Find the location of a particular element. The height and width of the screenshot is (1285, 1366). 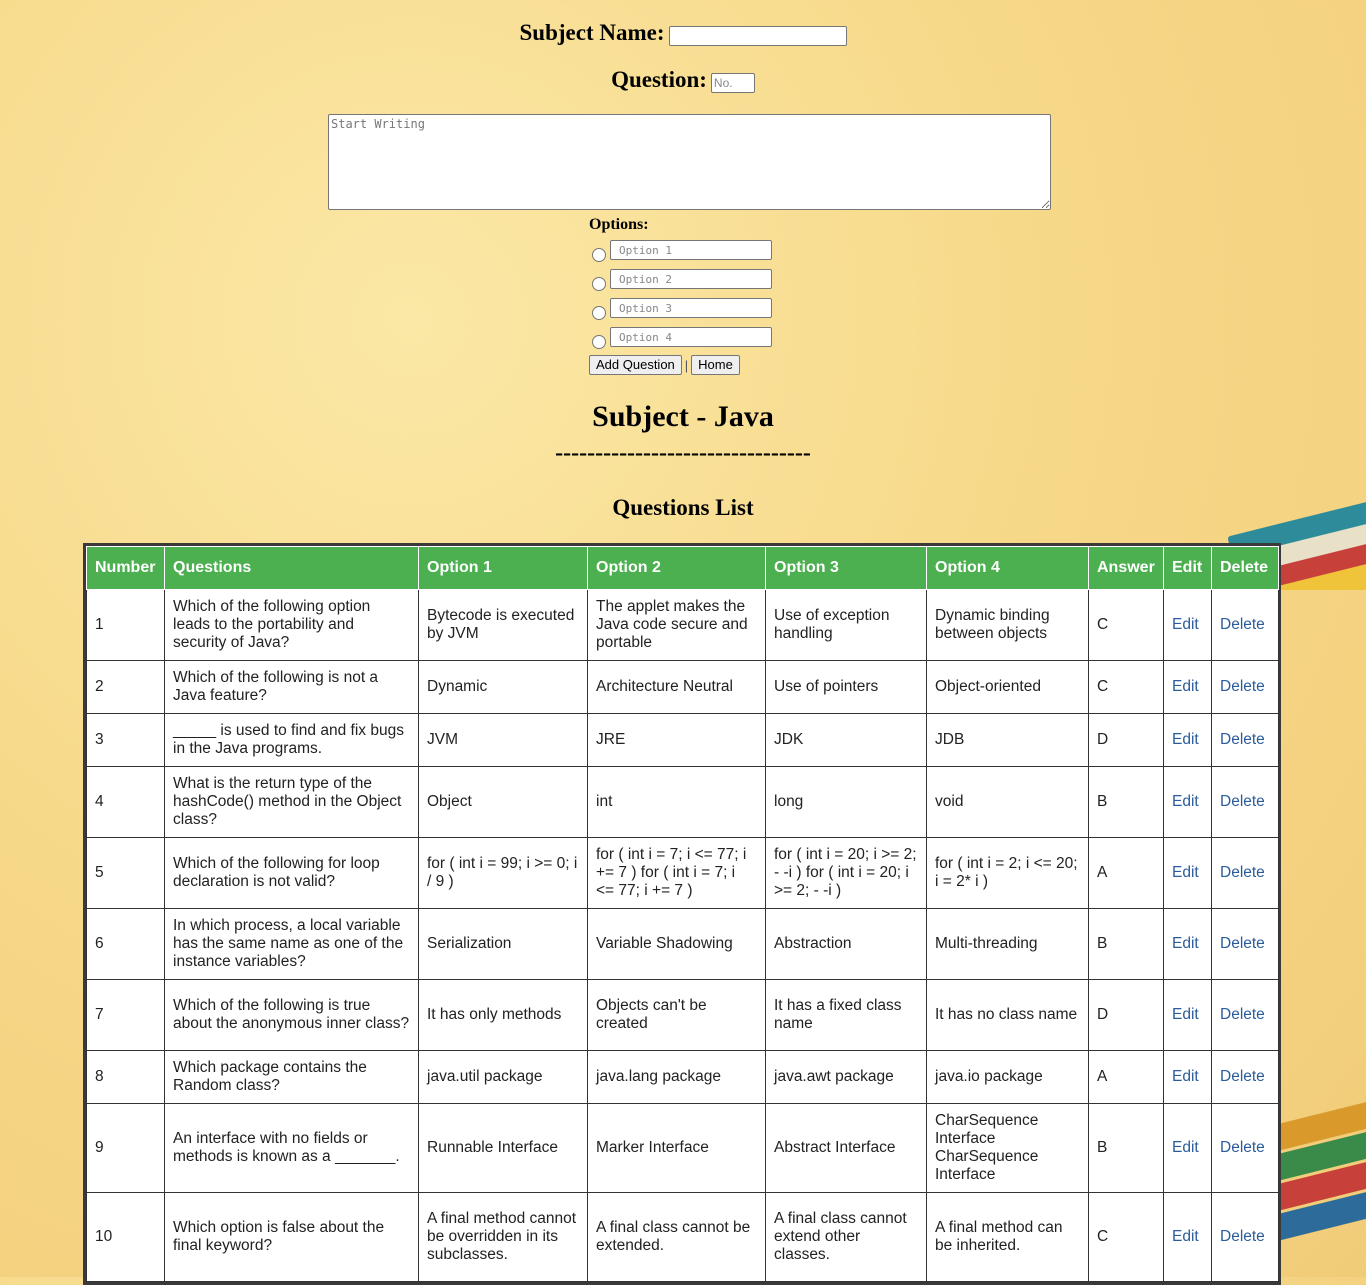

cell-option-2: Marker Interface is located at coordinates (676, 1148).